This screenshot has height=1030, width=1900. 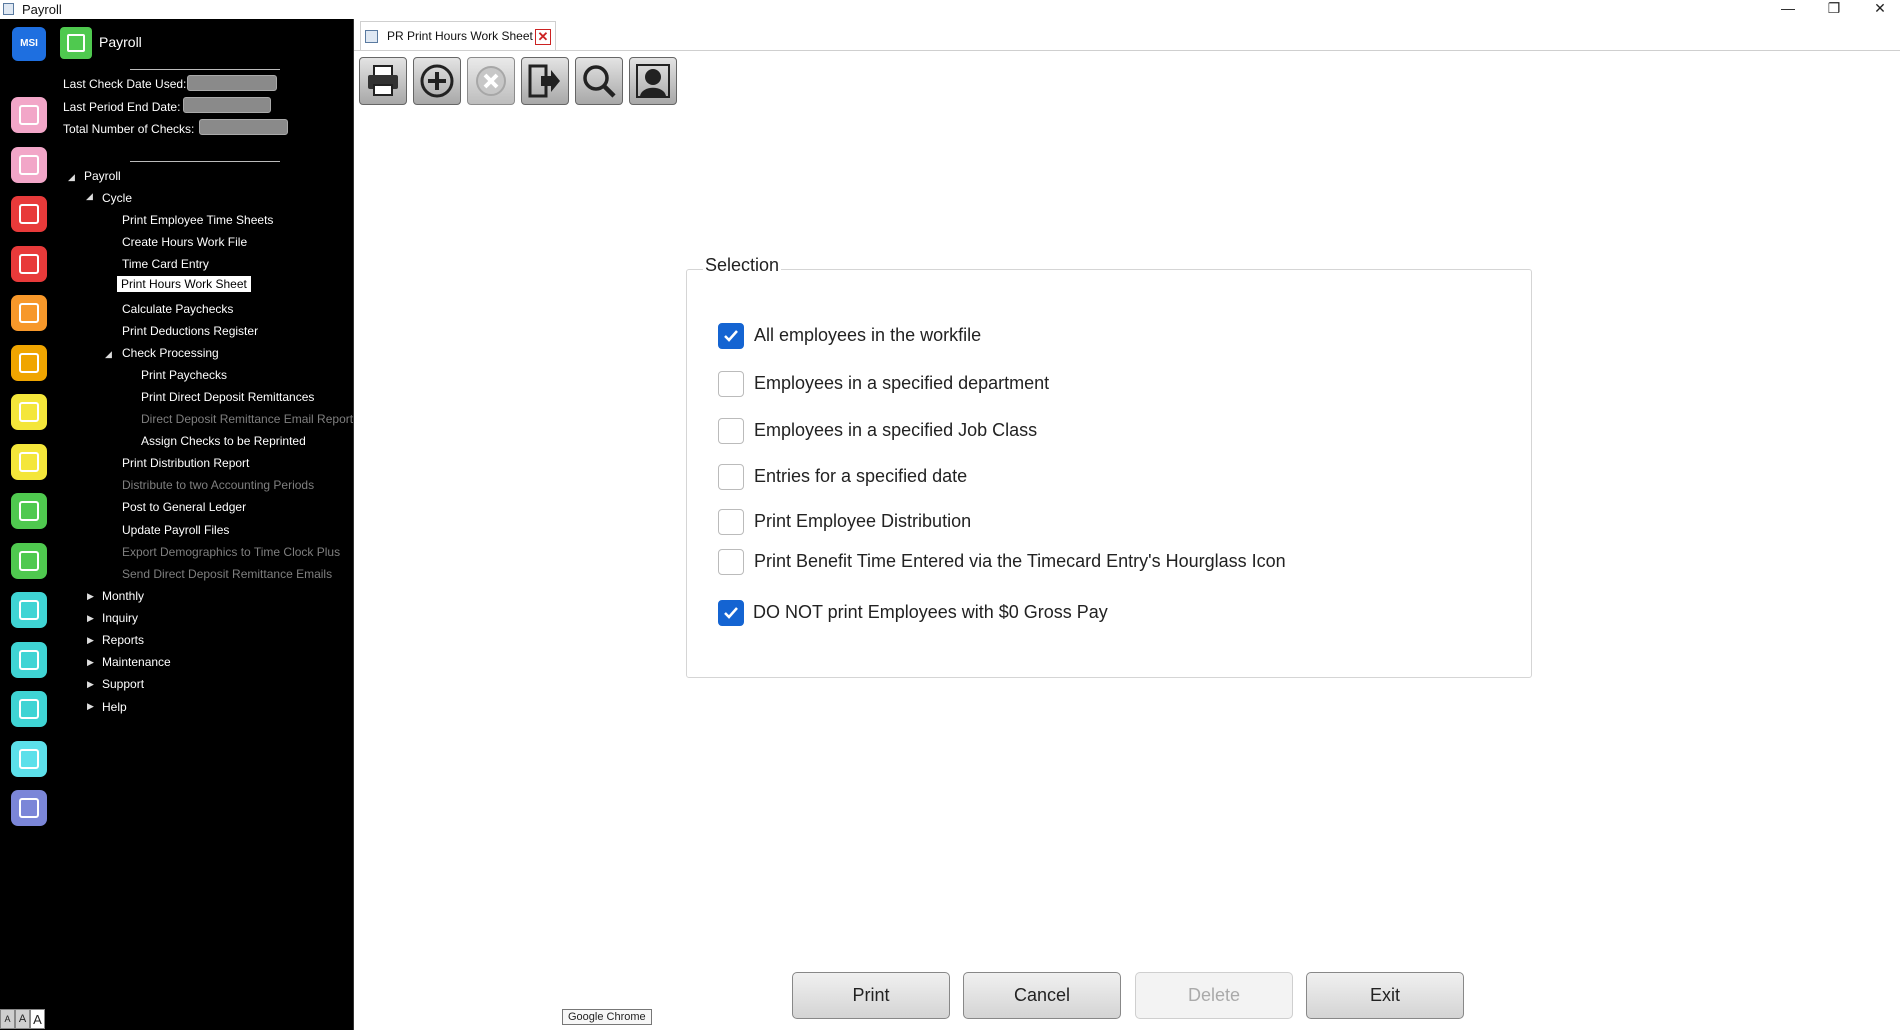 I want to click on font-large-button: A, so click(x=37, y=1019).